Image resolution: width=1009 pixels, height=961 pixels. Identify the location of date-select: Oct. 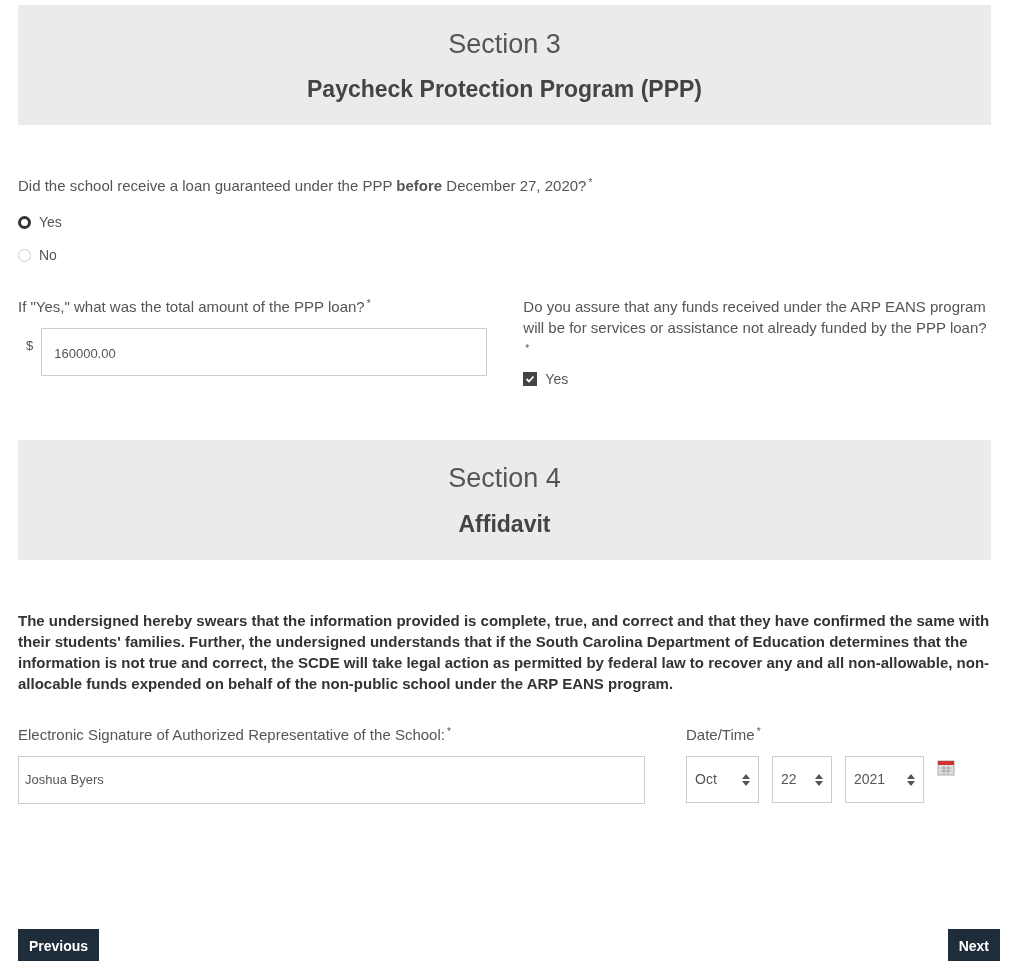
(722, 779).